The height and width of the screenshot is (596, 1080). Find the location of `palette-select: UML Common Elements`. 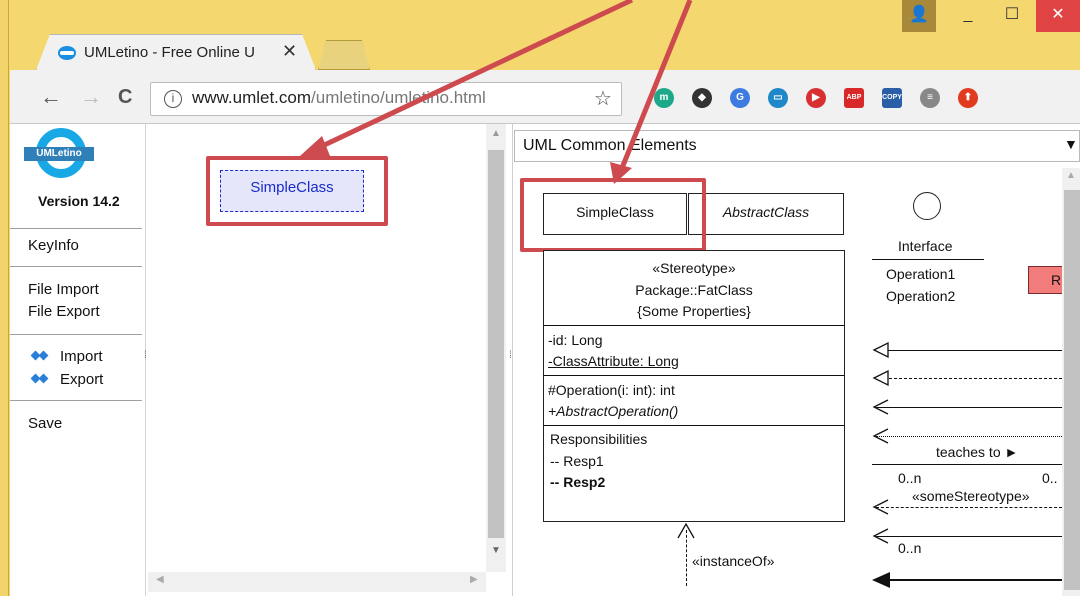

palette-select: UML Common Elements is located at coordinates (797, 146).